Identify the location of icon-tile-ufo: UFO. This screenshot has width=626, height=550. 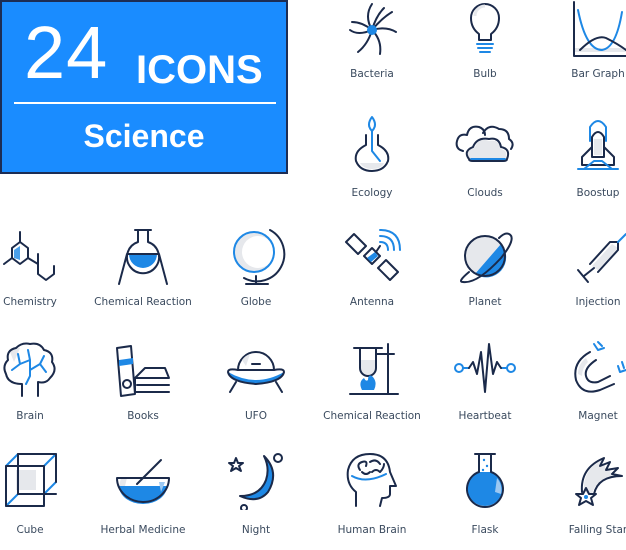
(256, 390).